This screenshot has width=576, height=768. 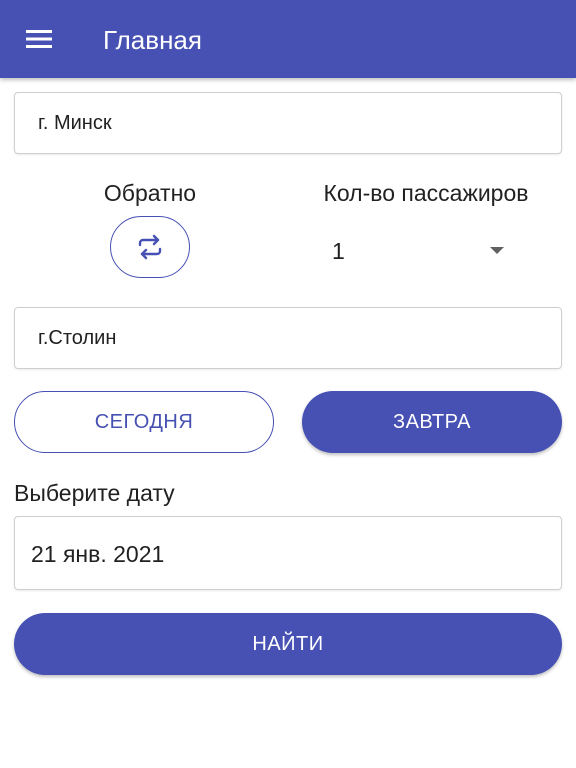 I want to click on swap-button, so click(x=150, y=247).